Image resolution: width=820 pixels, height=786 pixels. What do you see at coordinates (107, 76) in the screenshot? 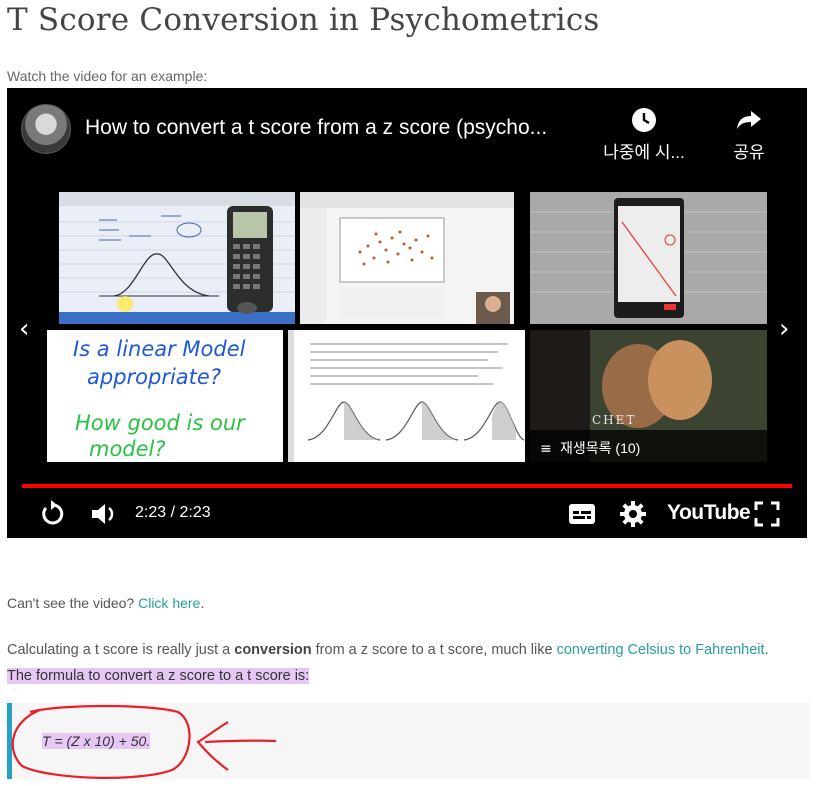
I see `watch-video-text: Watch the video for an example:` at bounding box center [107, 76].